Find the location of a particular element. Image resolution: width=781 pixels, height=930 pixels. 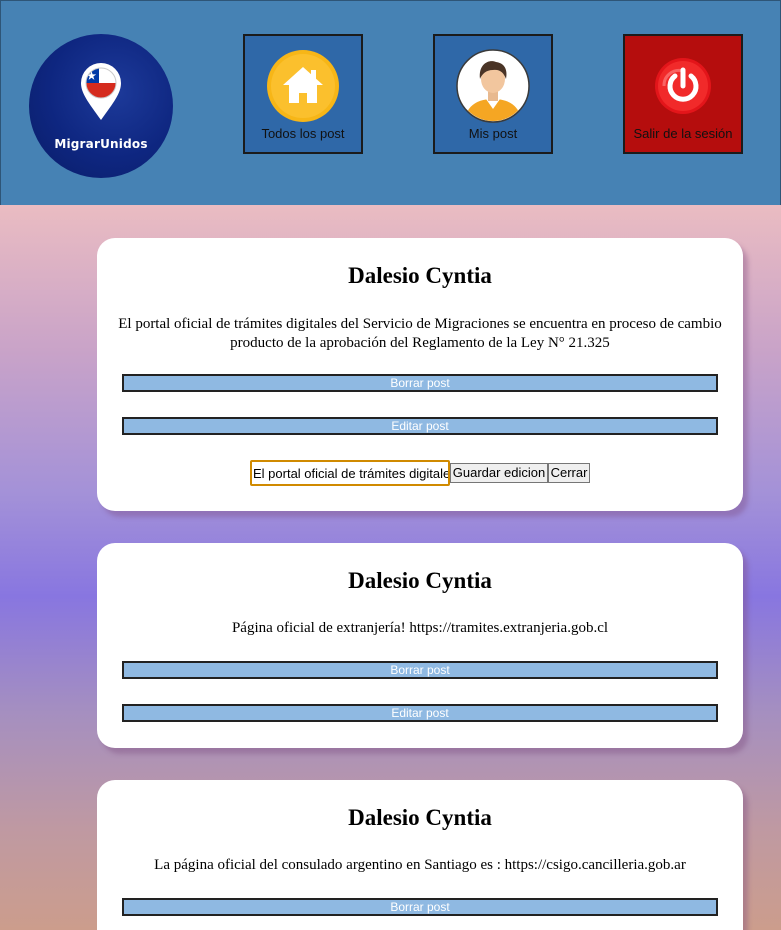

nav-my-posts-button: Mis post is located at coordinates (493, 94).